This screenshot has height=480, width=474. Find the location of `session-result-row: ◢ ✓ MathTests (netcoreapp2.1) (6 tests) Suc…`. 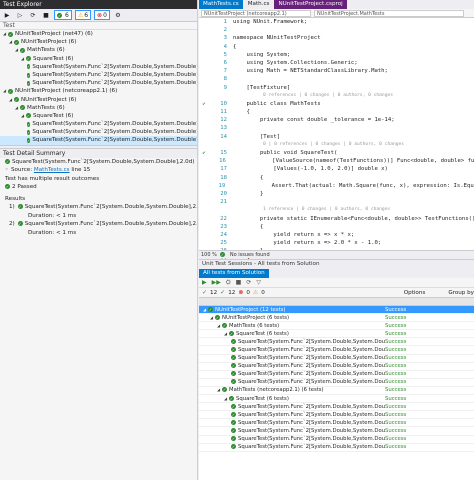

session-result-row: ◢ ✓ MathTests (netcoreapp2.1) (6 tests) Suc… is located at coordinates (336, 391).